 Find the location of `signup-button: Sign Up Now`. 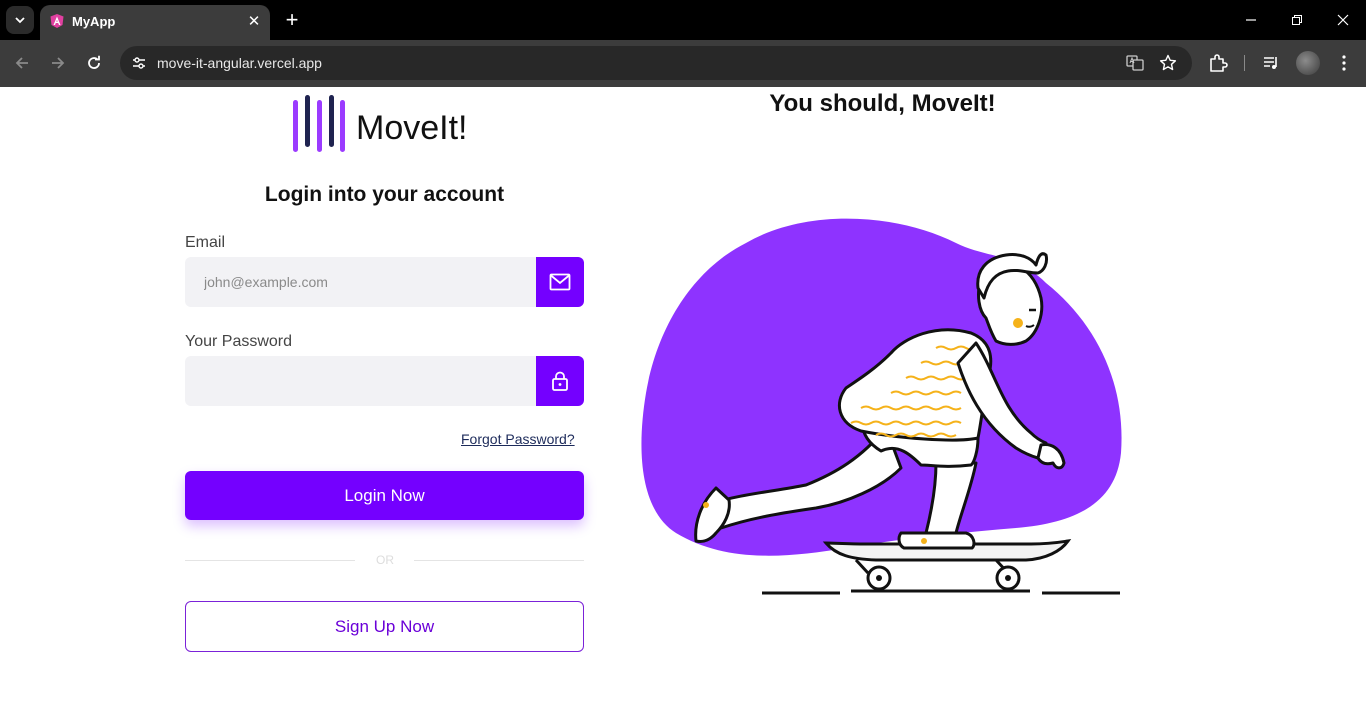

signup-button: Sign Up Now is located at coordinates (384, 626).